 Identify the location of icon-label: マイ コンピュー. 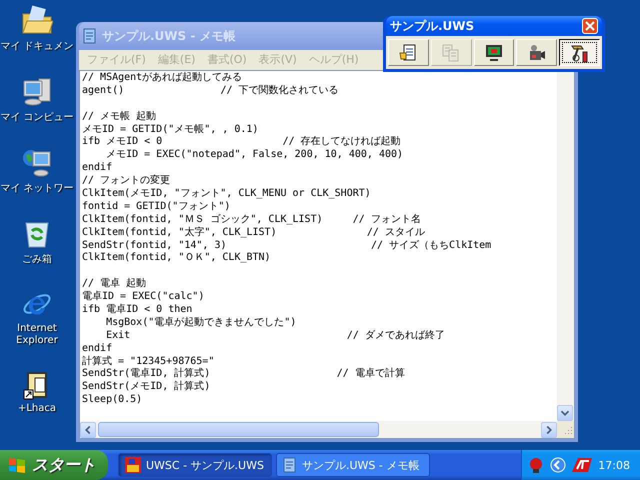
(37, 117).